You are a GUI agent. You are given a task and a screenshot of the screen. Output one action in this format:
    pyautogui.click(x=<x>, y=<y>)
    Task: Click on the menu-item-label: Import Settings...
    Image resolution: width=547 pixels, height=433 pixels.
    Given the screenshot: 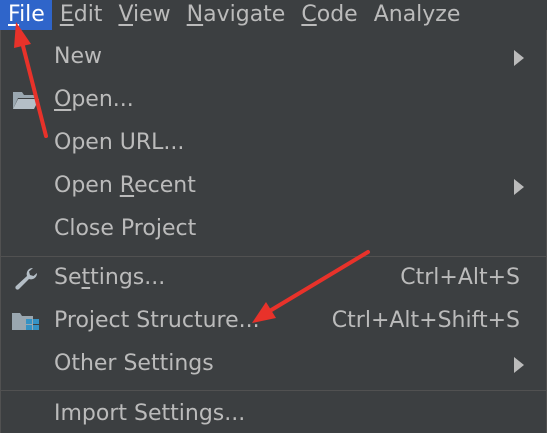 What is the action you would take?
    pyautogui.click(x=150, y=413)
    